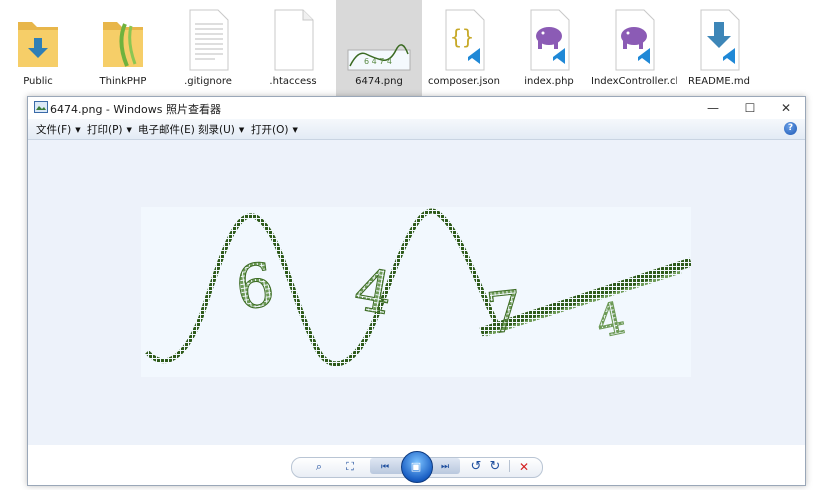 The image size is (831, 490). Describe the element at coordinates (790, 128) in the screenshot. I see `help-icon: ?` at that location.